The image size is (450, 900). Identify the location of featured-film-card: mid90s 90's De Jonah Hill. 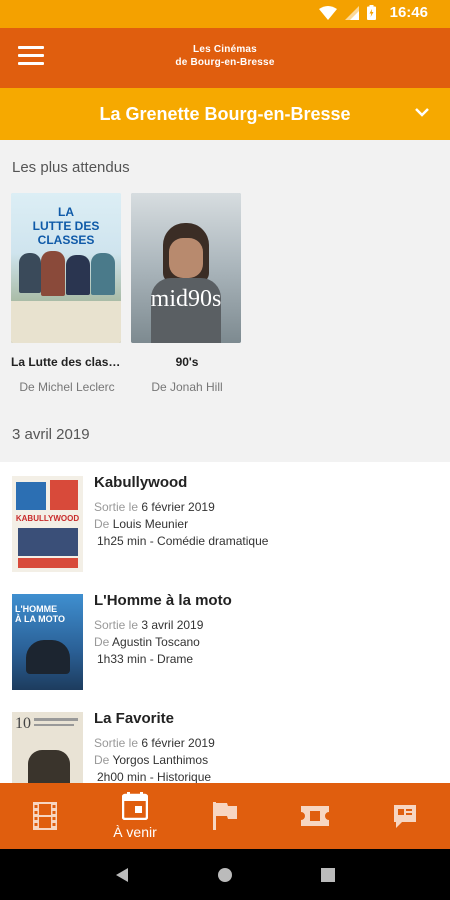
(187, 293).